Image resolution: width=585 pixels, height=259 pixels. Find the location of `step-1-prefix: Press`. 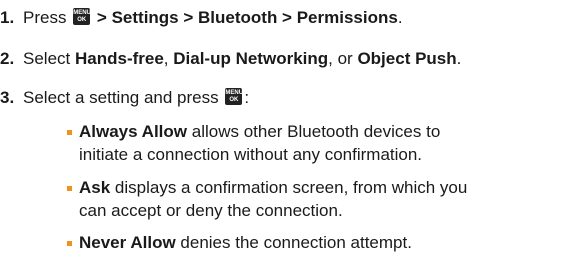

step-1-prefix: Press is located at coordinates (45, 17).